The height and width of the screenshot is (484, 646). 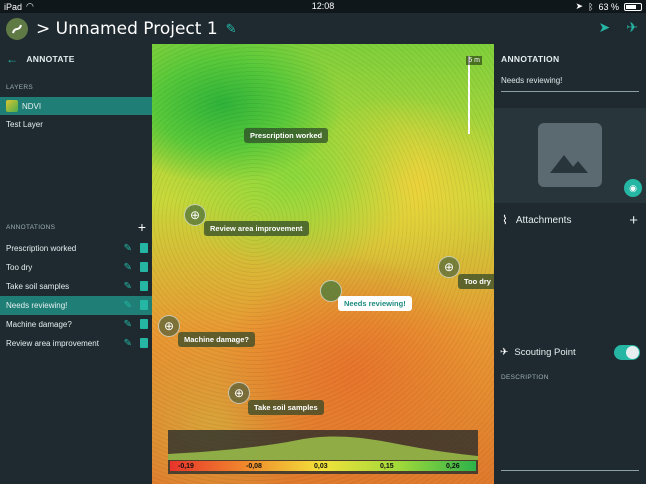 I want to click on camera-icon: ◉, so click(x=633, y=188).